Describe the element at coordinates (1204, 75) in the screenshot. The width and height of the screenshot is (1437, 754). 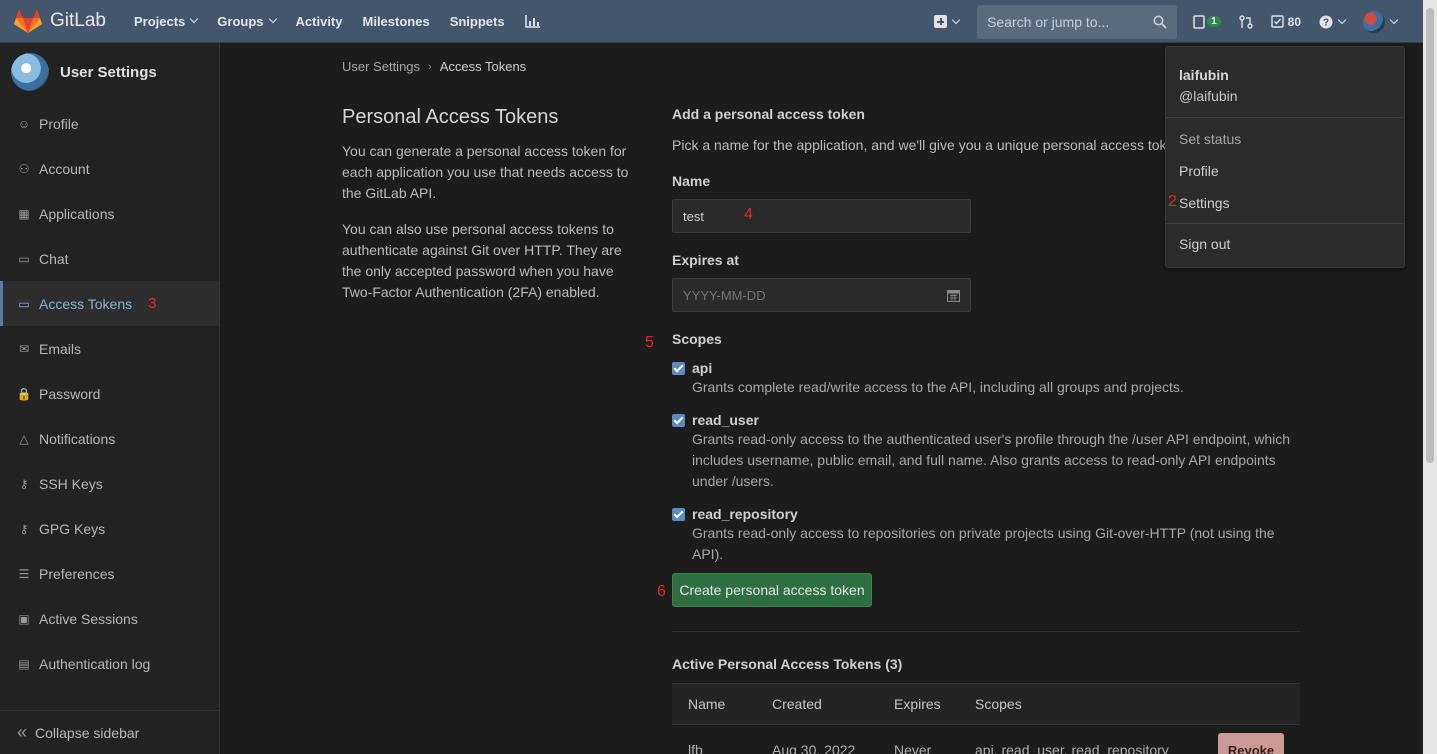
I see `user-display-name: laifubin` at that location.